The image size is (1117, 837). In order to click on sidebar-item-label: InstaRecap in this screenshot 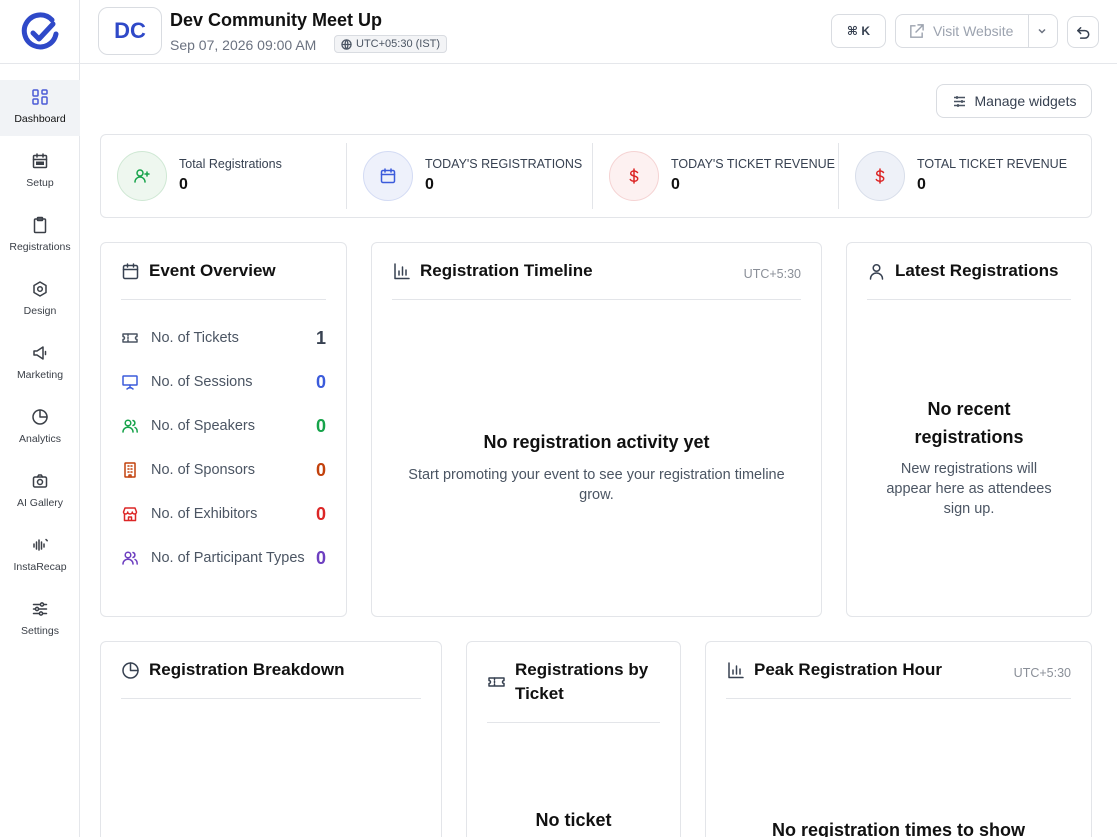, I will do `click(40, 567)`.